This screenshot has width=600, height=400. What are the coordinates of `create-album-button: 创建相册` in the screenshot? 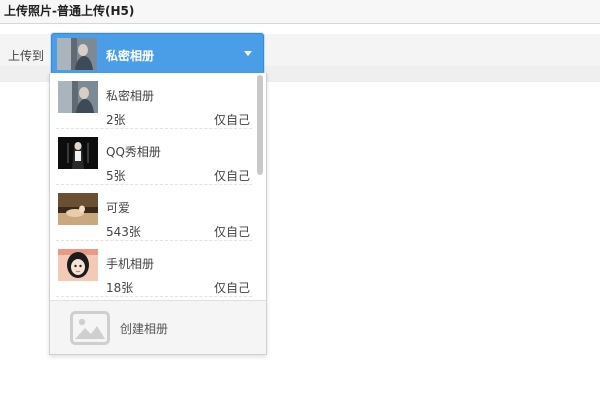 It's located at (158, 327).